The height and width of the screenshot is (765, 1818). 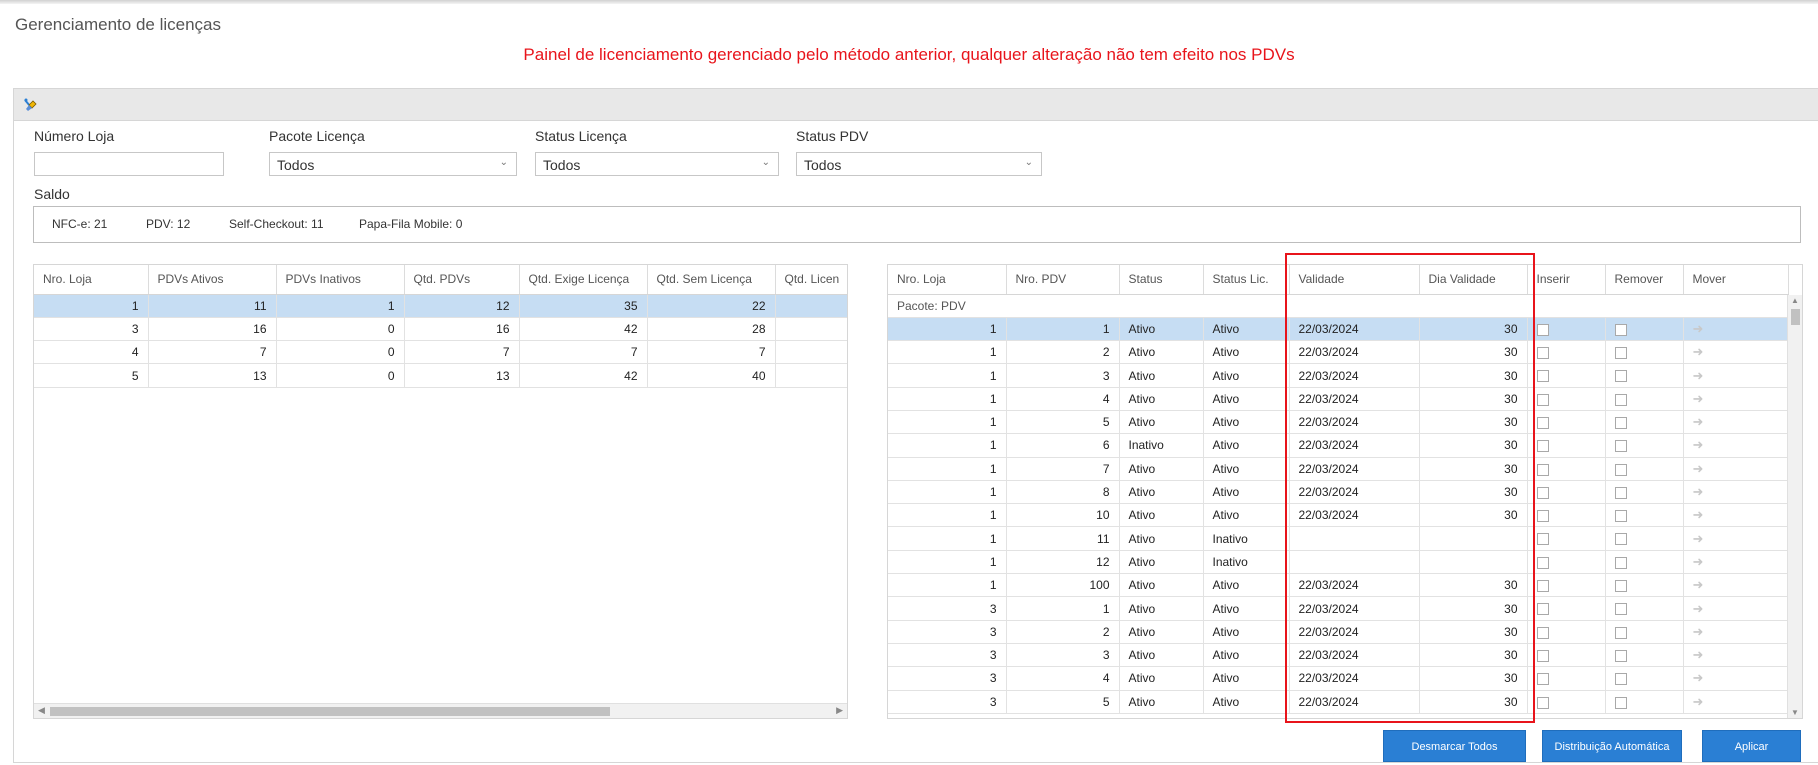 I want to click on status-pdv-select: Todos ⌄, so click(x=919, y=164).